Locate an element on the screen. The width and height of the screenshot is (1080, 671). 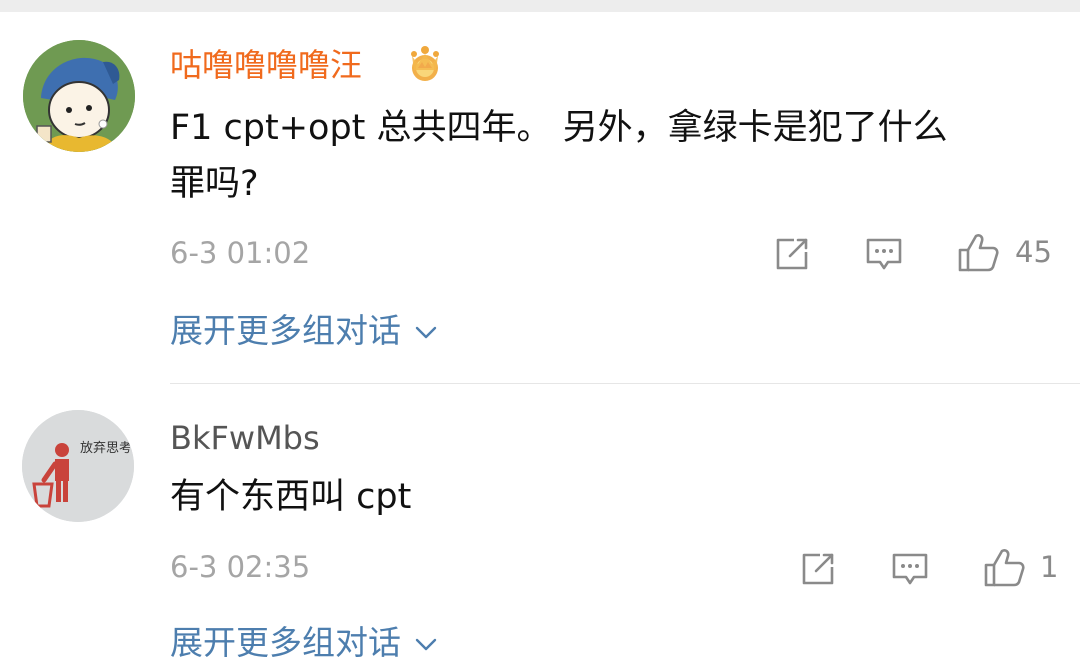
like-count: 1 is located at coordinates (1049, 567).